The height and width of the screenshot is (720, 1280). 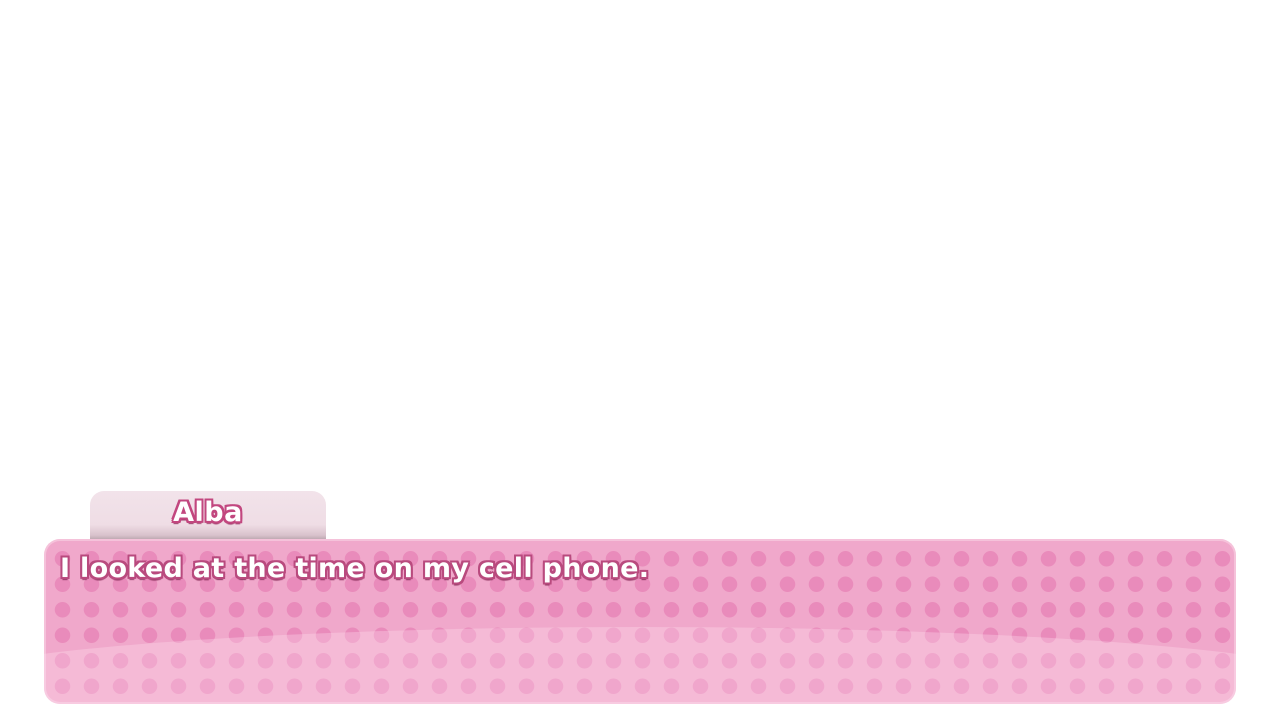 I want to click on speaker-name: Alba, so click(x=208, y=512).